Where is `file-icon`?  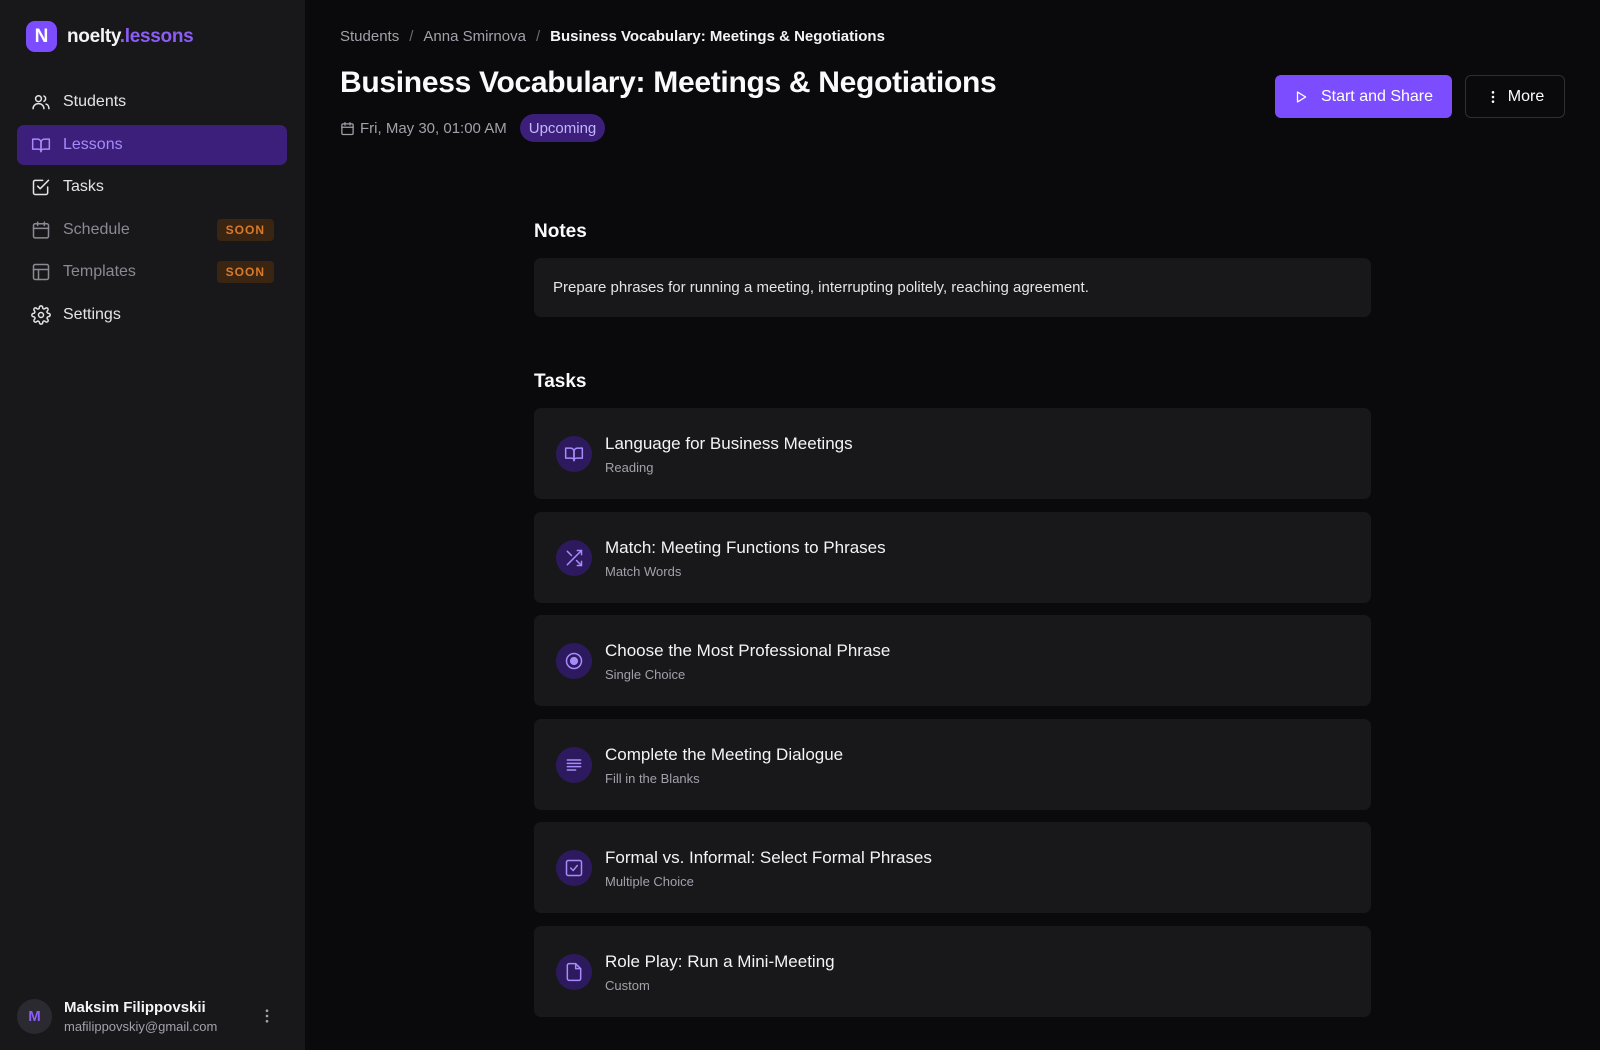
file-icon is located at coordinates (574, 971).